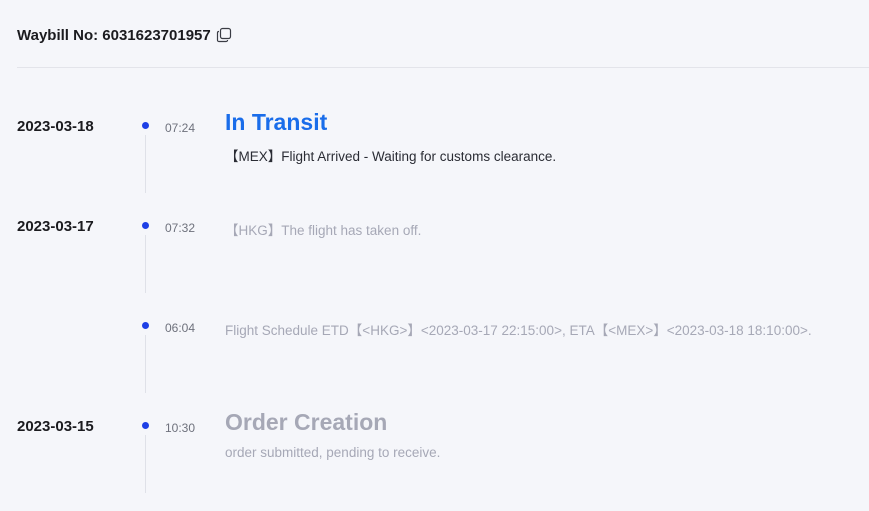 The image size is (869, 511). Describe the element at coordinates (333, 452) in the screenshot. I see `event-description: order submitted, pending to receive.` at that location.